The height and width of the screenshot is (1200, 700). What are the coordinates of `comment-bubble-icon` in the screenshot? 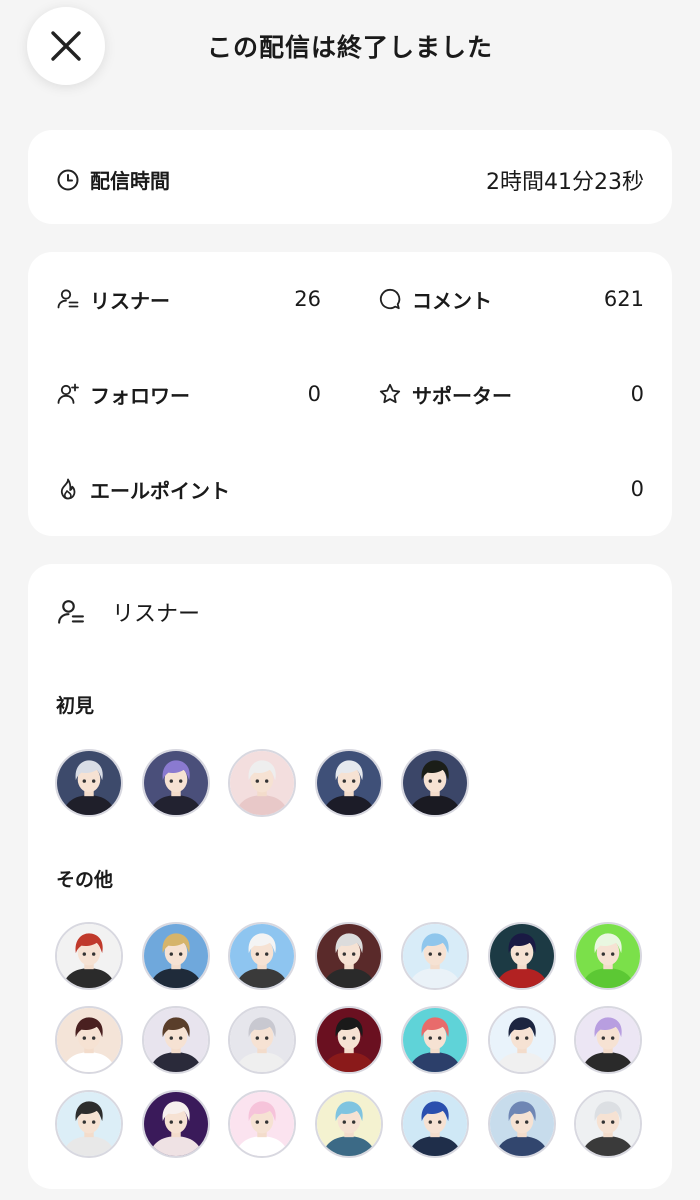 It's located at (390, 299).